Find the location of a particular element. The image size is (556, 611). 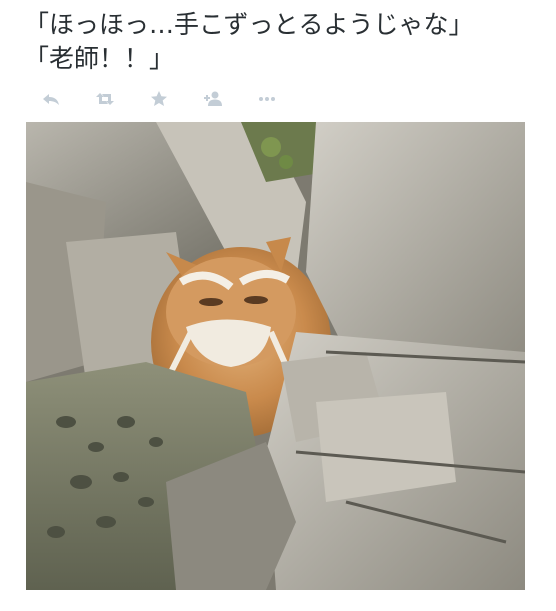

follow-button is located at coordinates (213, 99).